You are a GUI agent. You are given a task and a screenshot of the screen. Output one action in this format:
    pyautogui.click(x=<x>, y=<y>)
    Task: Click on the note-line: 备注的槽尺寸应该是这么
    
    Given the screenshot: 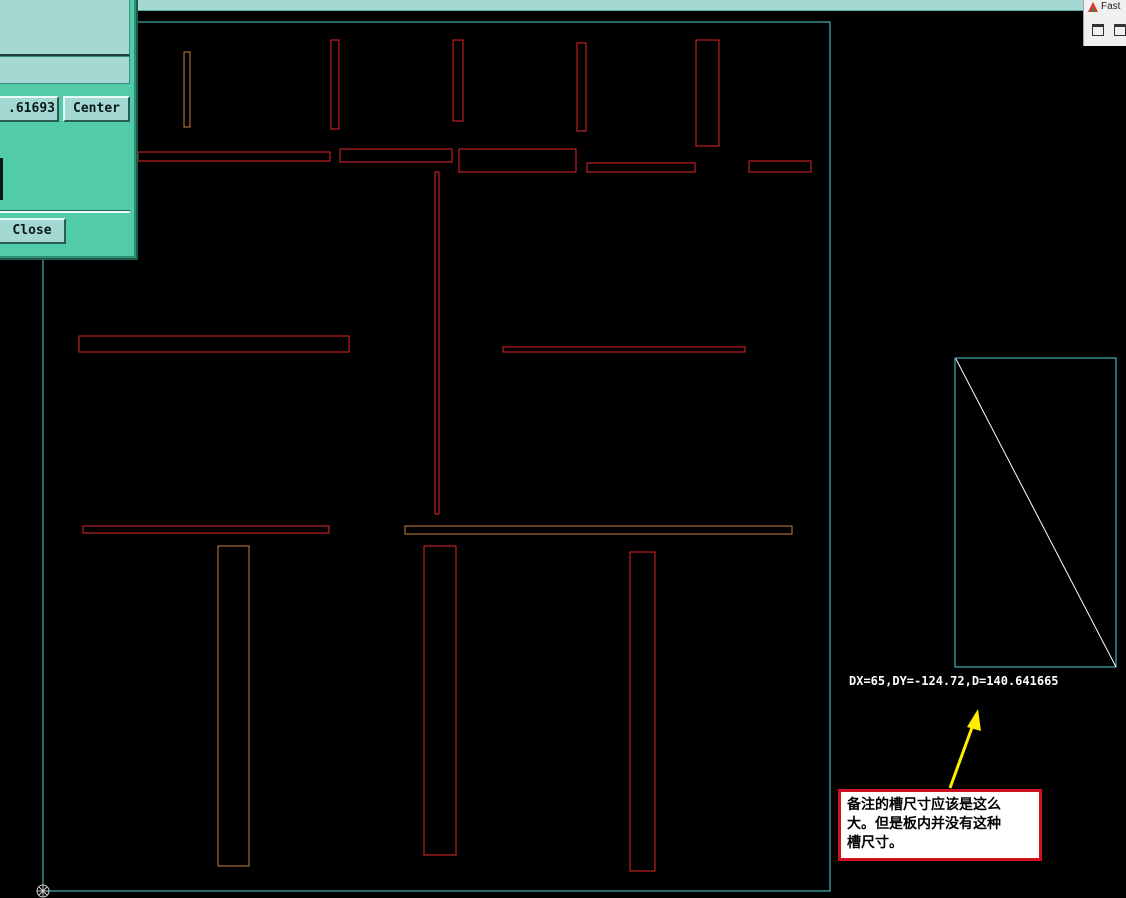 What is the action you would take?
    pyautogui.click(x=924, y=805)
    